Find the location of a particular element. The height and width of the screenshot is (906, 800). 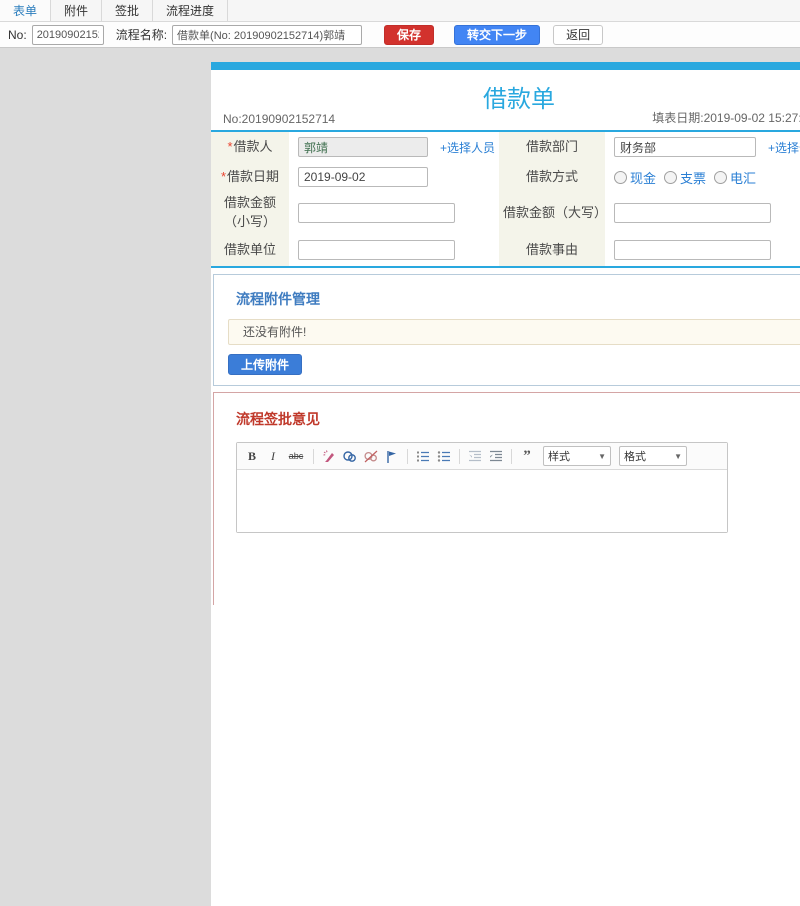

unlink-icon is located at coordinates (371, 456).